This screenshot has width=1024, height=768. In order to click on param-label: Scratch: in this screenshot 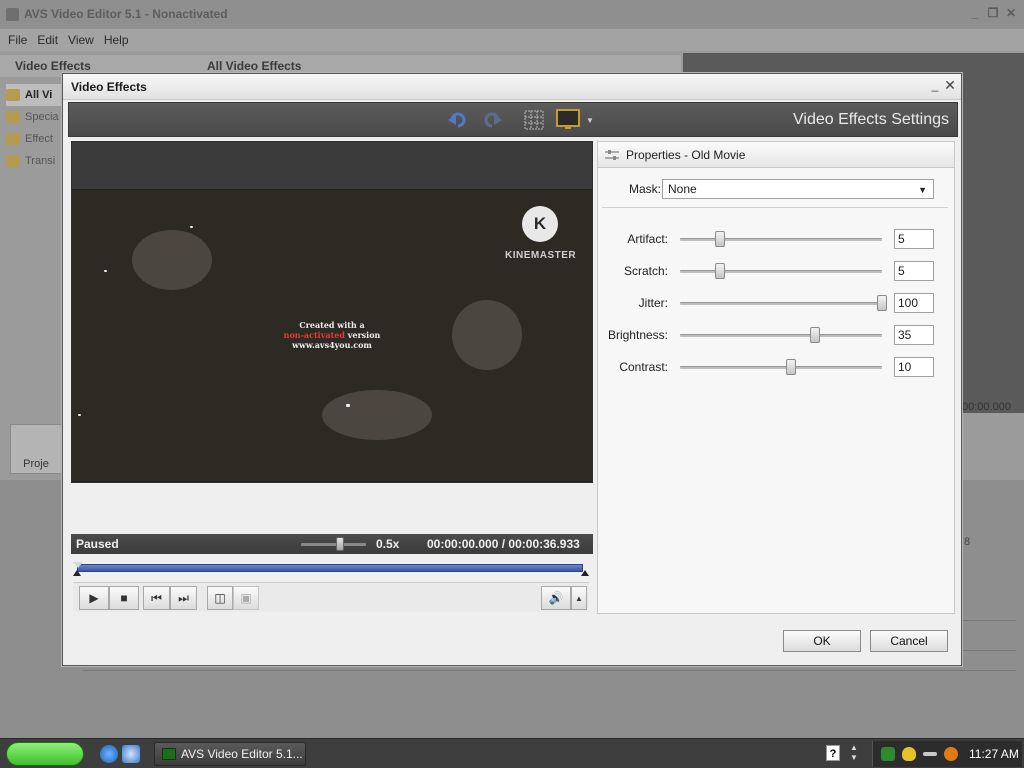, I will do `click(645, 271)`.